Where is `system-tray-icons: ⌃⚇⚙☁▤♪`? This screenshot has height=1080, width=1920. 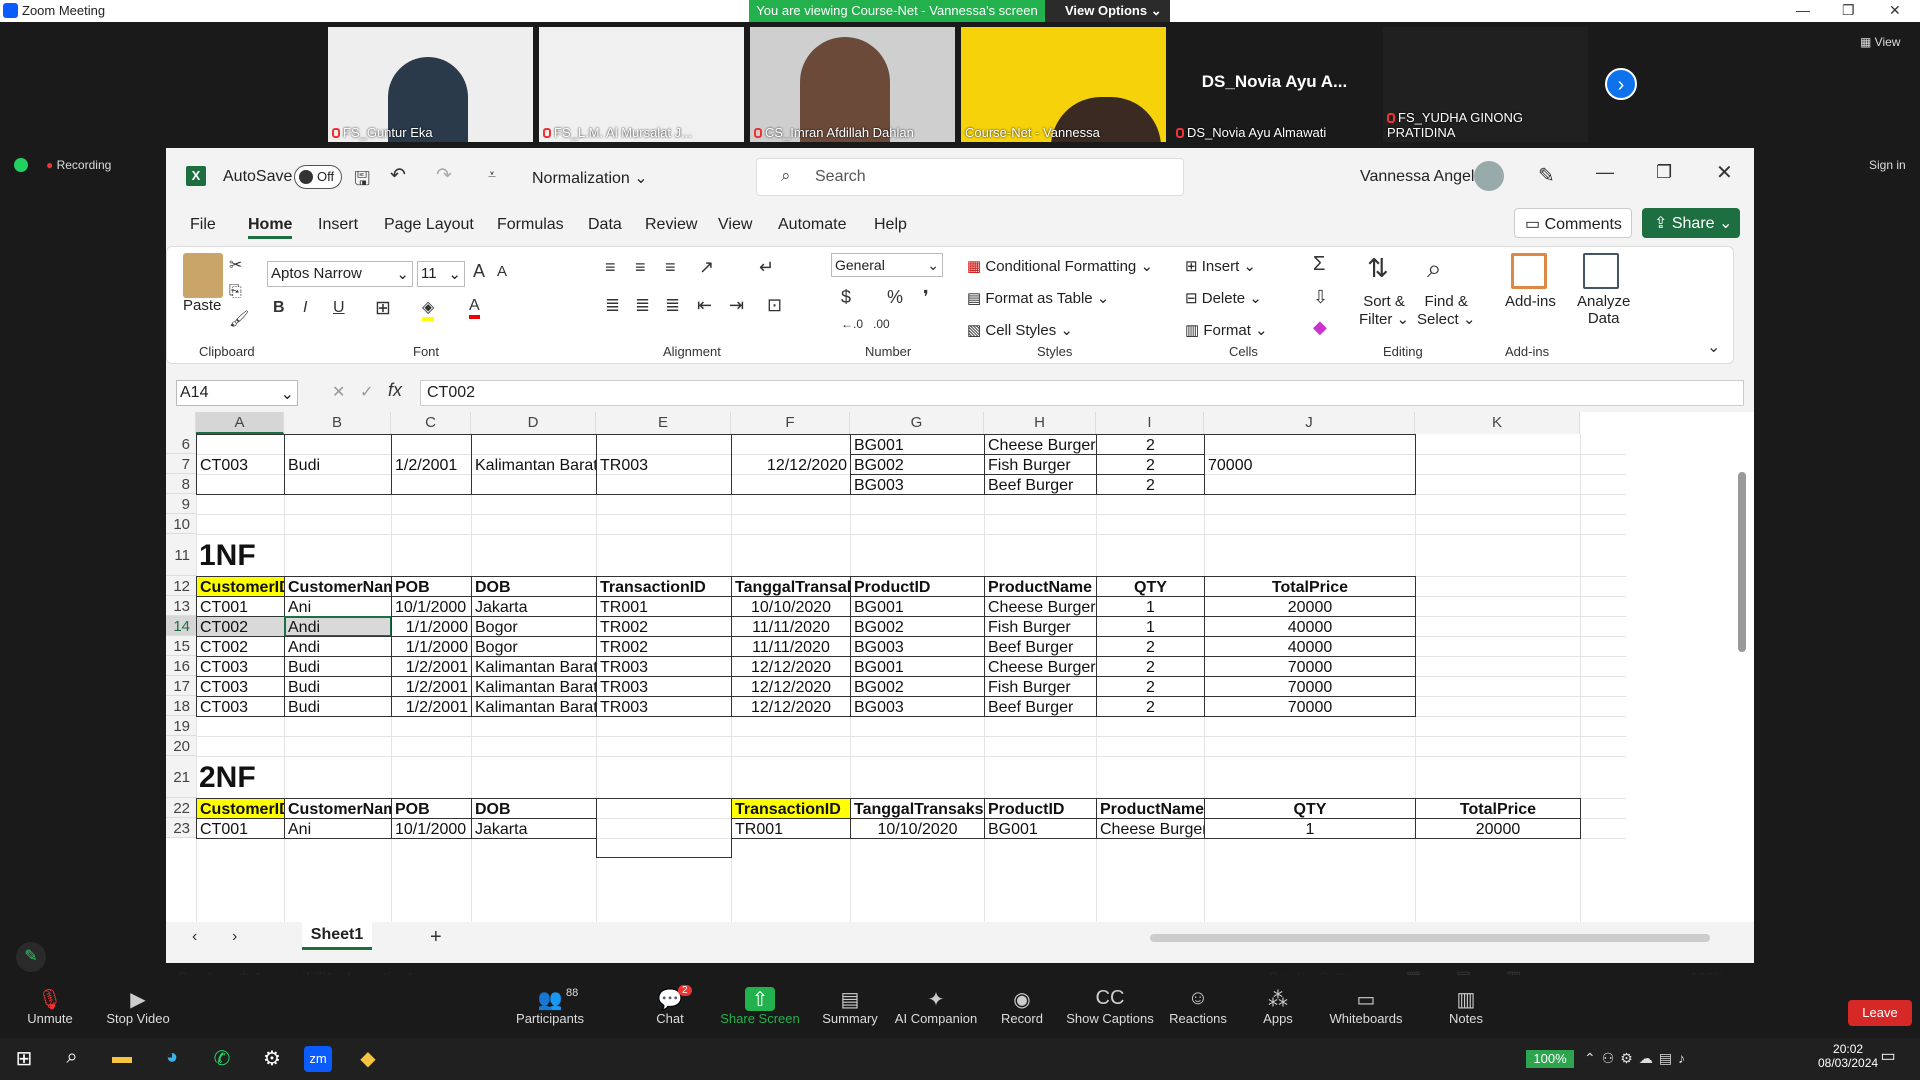 system-tray-icons: ⌃⚇⚙☁▤♪ is located at coordinates (1637, 1058).